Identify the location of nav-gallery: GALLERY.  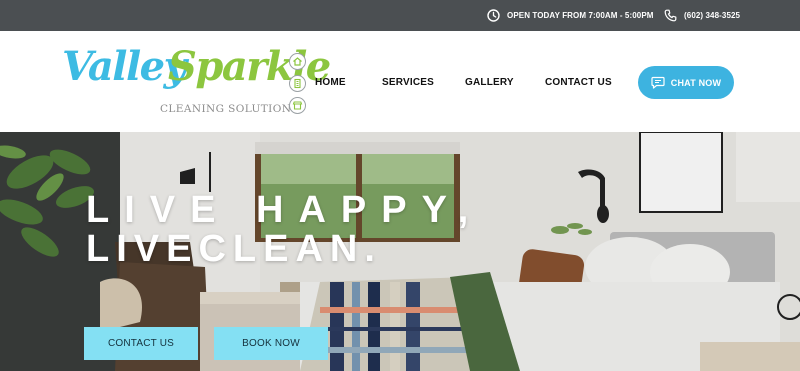
(489, 82).